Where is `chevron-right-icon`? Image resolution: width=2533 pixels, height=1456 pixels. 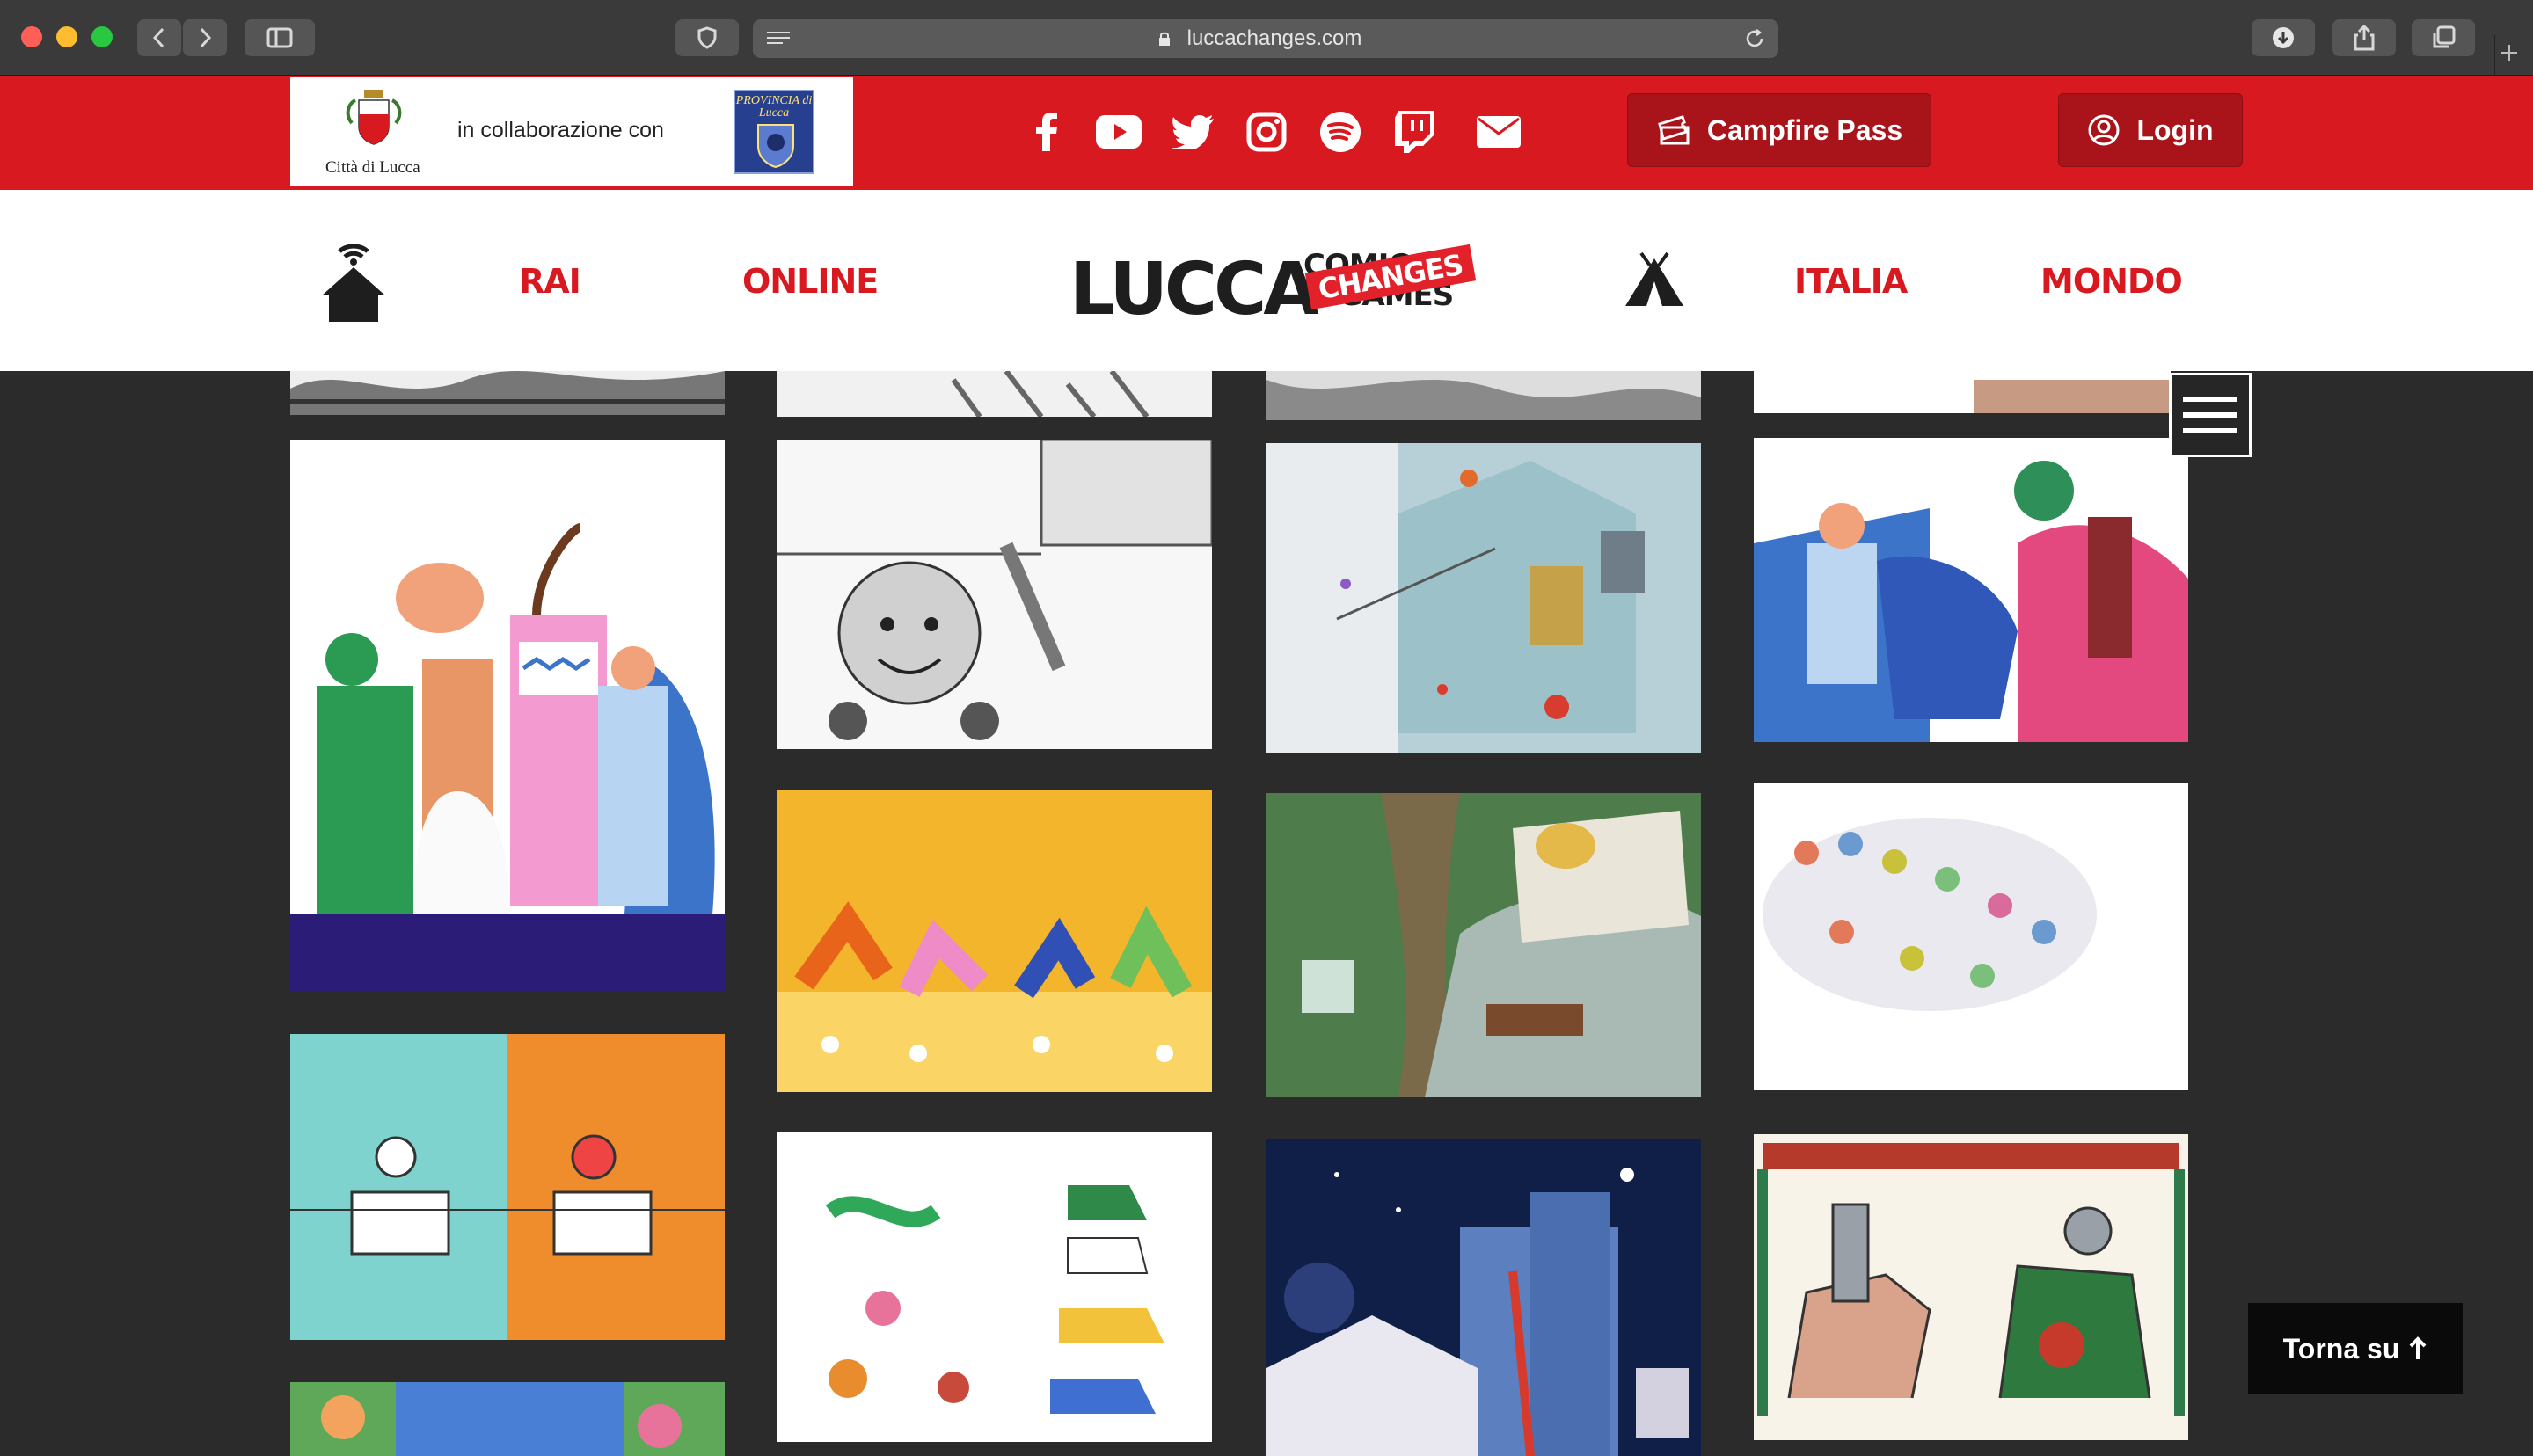 chevron-right-icon is located at coordinates (206, 37).